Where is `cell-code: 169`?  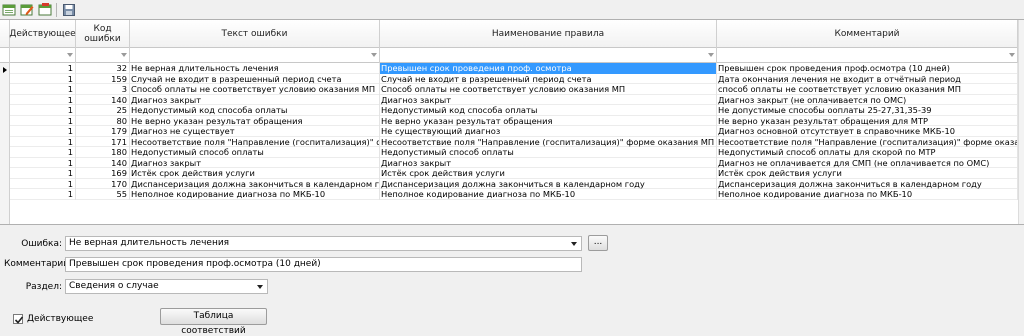
cell-code: 169 is located at coordinates (103, 173).